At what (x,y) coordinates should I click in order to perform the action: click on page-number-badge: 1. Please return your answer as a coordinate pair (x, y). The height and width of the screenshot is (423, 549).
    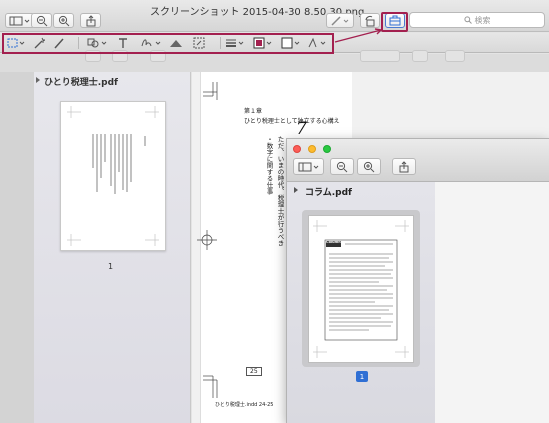
    Looking at the image, I should click on (362, 376).